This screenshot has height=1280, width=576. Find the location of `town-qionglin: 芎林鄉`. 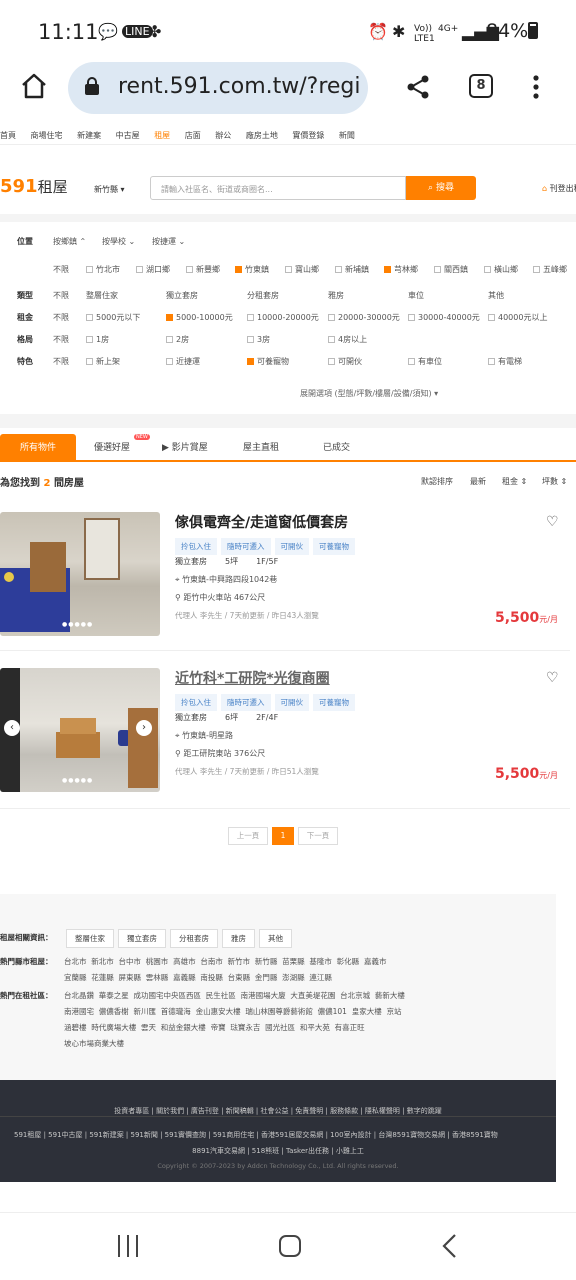

town-qionglin: 芎林鄉 is located at coordinates (401, 269).